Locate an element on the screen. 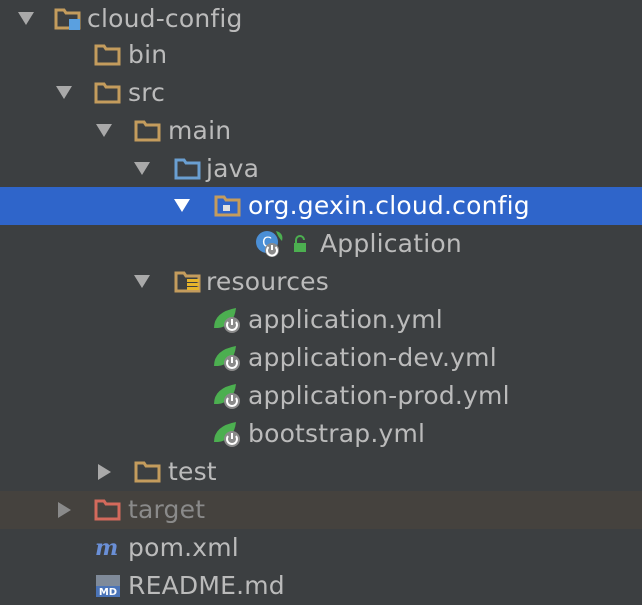 The height and width of the screenshot is (605, 642). unlock-icon is located at coordinates (300, 244).